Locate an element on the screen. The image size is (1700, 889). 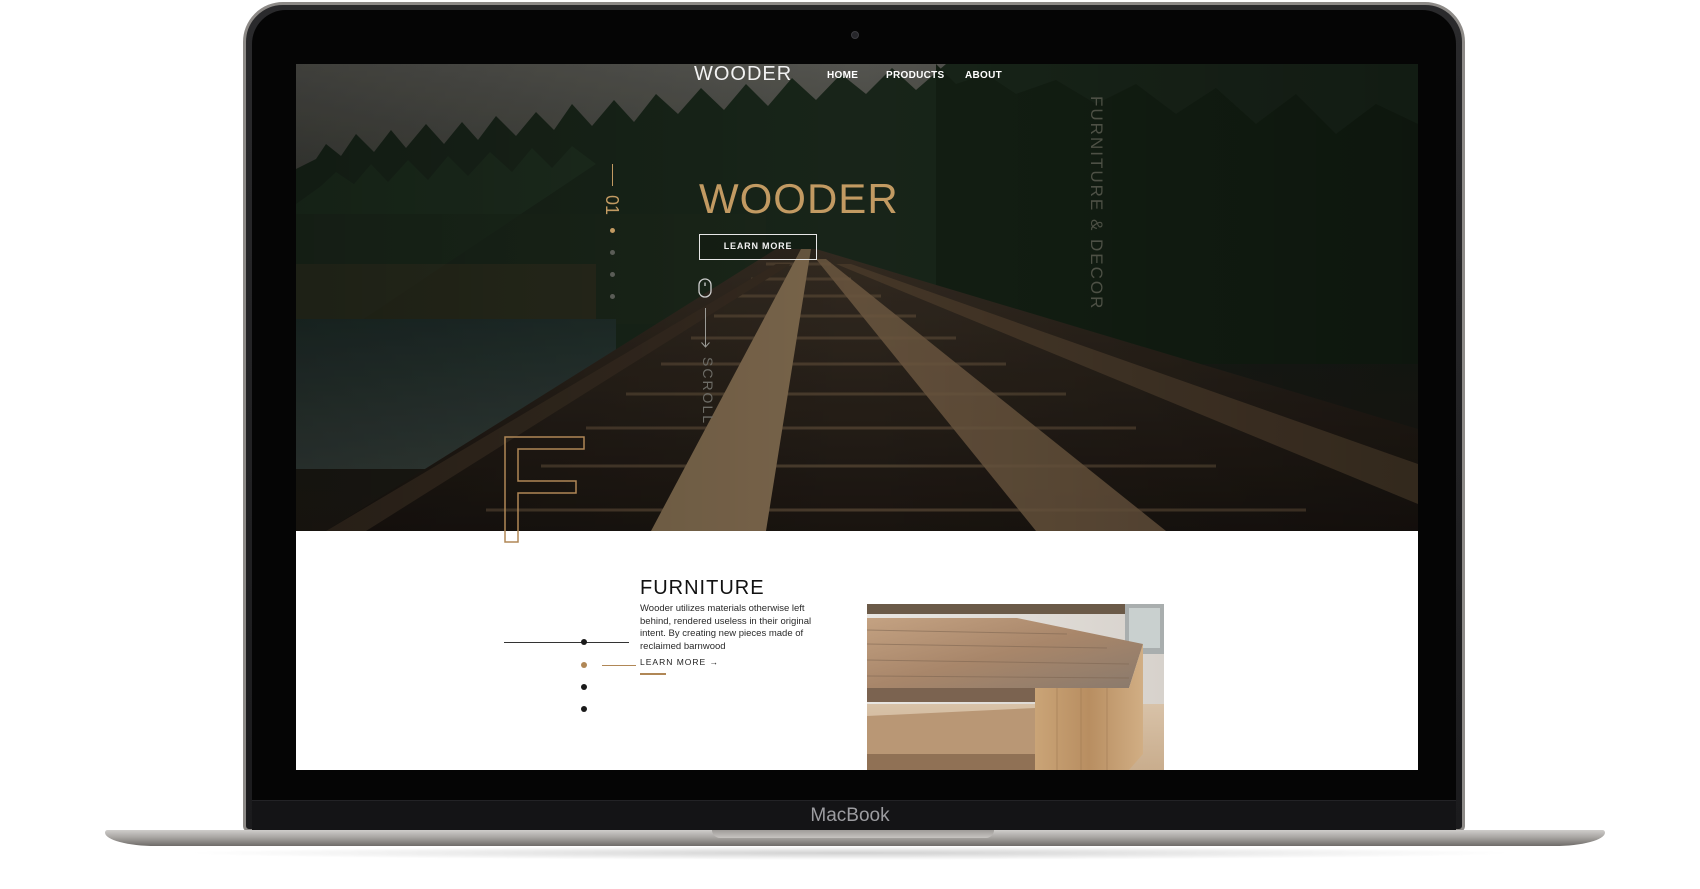
scroll-line is located at coordinates (705, 327).